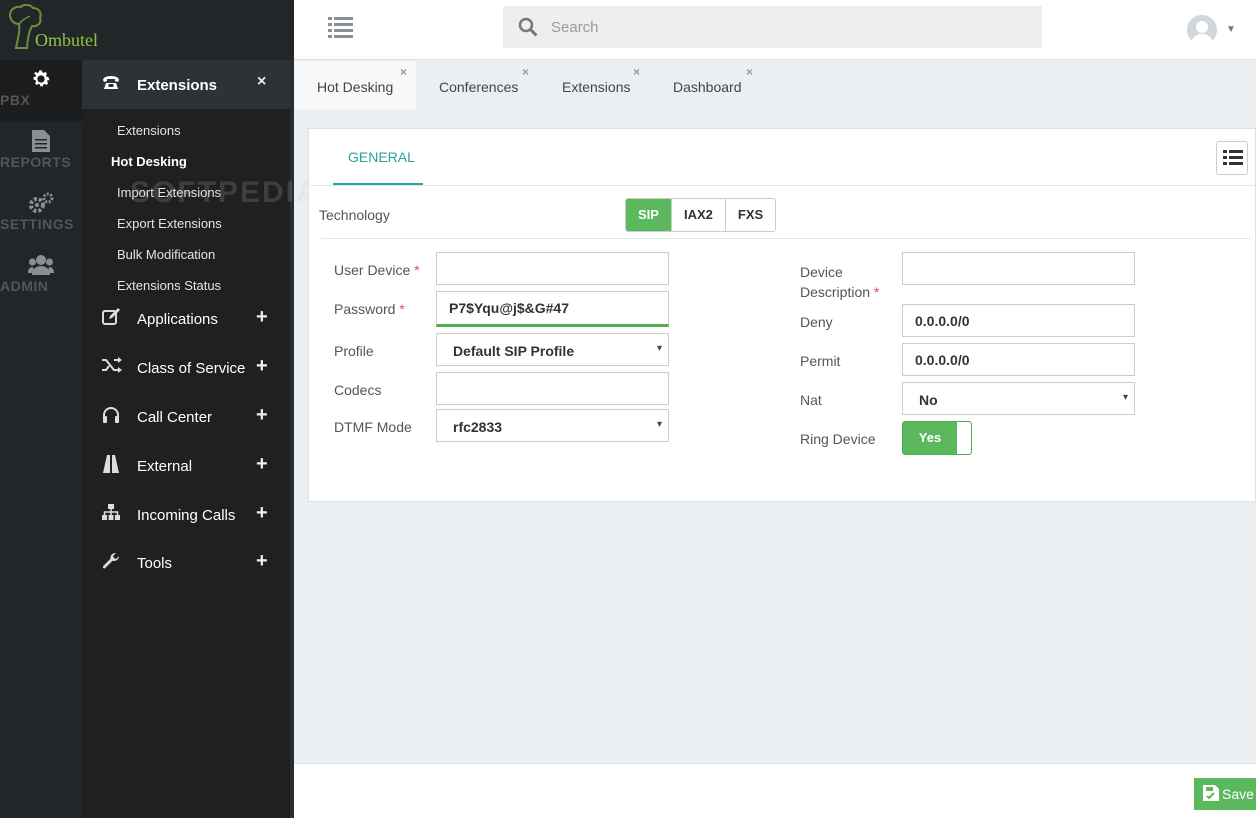 The width and height of the screenshot is (1256, 818). What do you see at coordinates (1018, 268) in the screenshot?
I see `device-description-input` at bounding box center [1018, 268].